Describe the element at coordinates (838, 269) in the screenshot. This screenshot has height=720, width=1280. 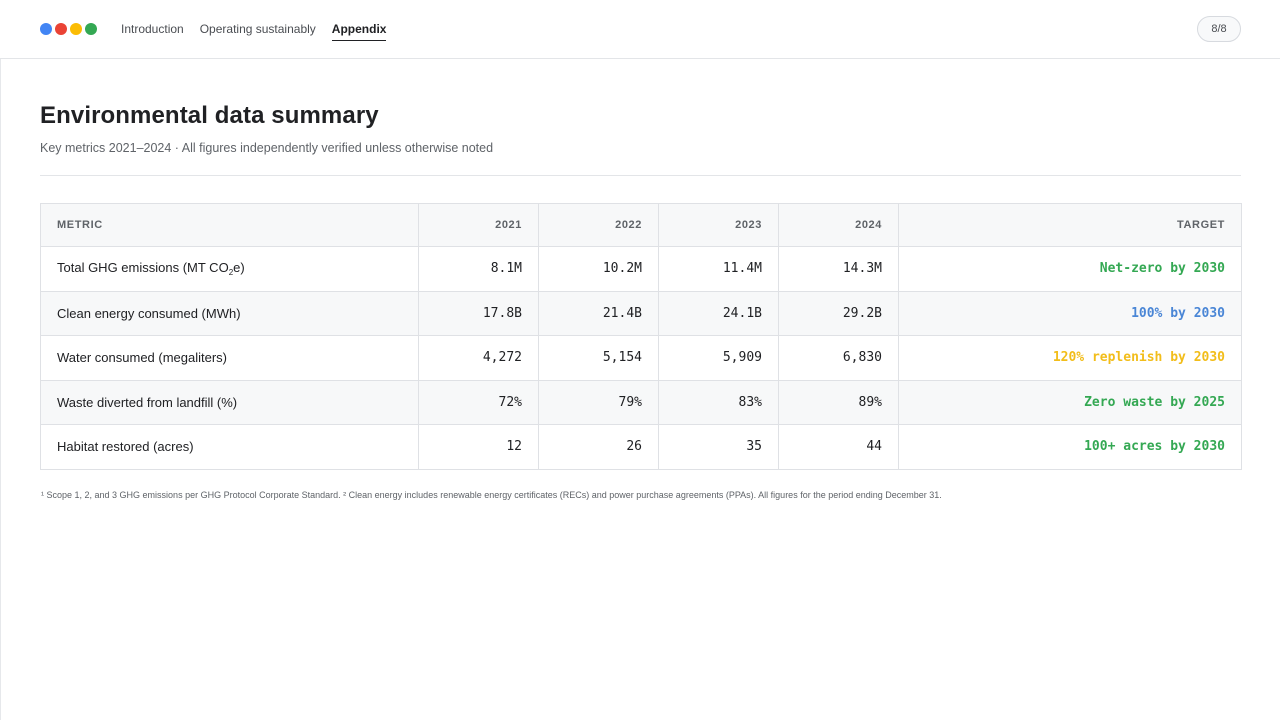
I see `value-2024: 14.3M` at that location.